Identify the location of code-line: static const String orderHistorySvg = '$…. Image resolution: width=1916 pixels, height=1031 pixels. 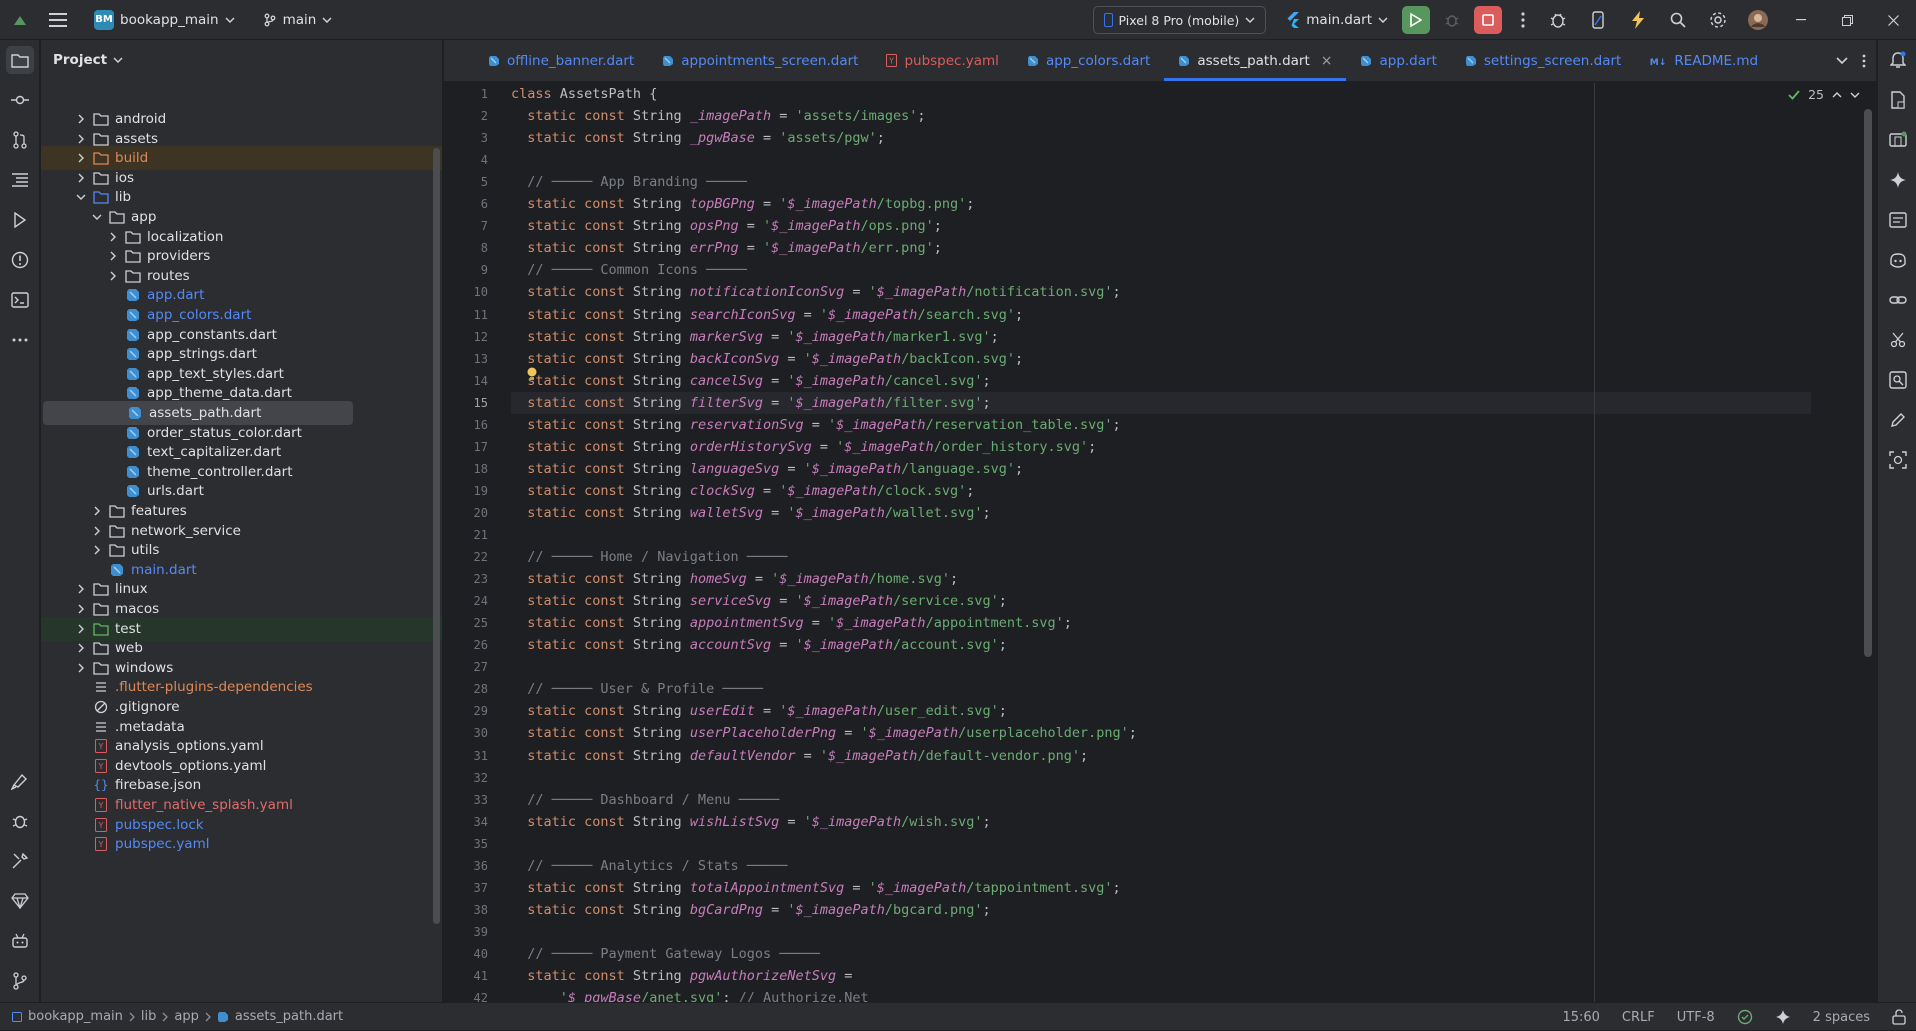
(1161, 447).